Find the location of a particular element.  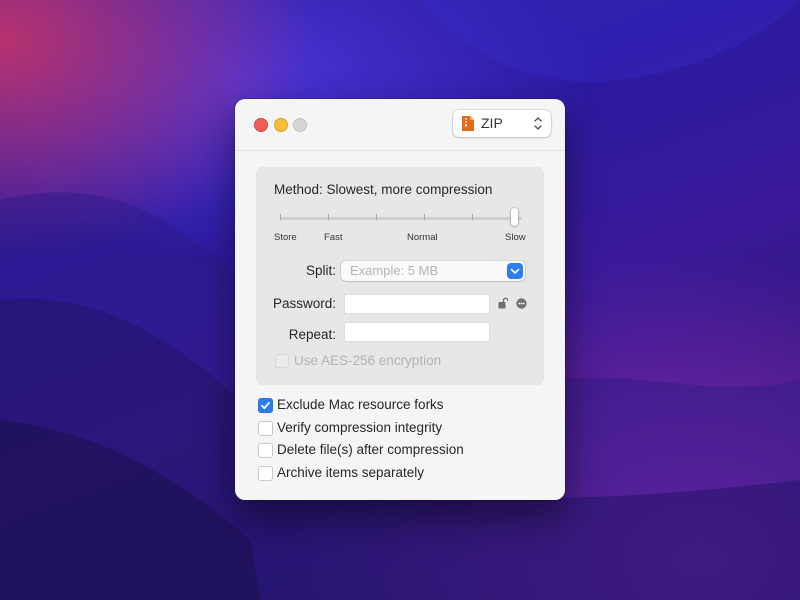

password-label: Password: is located at coordinates (304, 303).